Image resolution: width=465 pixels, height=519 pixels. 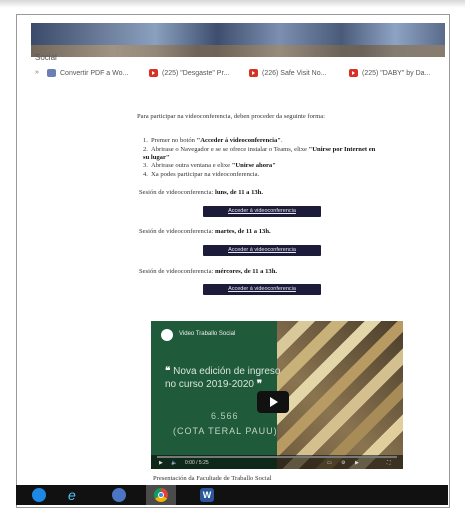 I want to click on start-button-icon, so click(x=39, y=495).